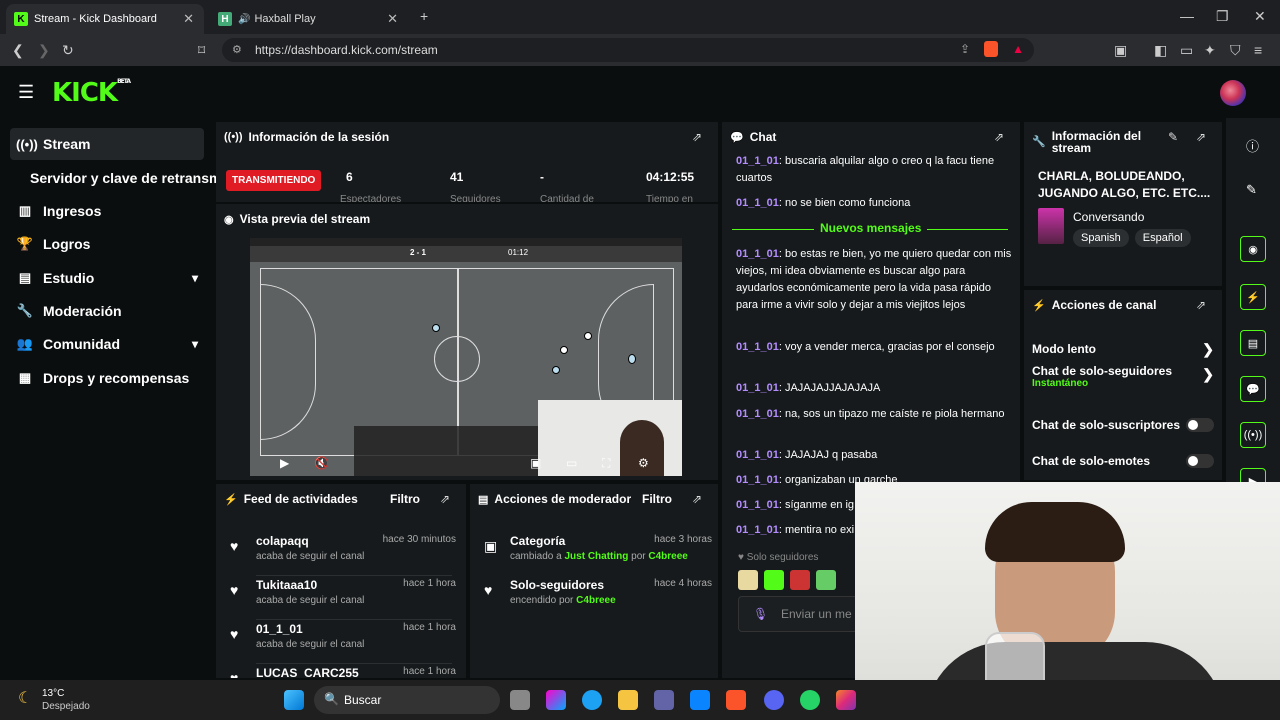 This screenshot has height=720, width=1280. What do you see at coordinates (1162, 238) in the screenshot?
I see `tag: Español` at bounding box center [1162, 238].